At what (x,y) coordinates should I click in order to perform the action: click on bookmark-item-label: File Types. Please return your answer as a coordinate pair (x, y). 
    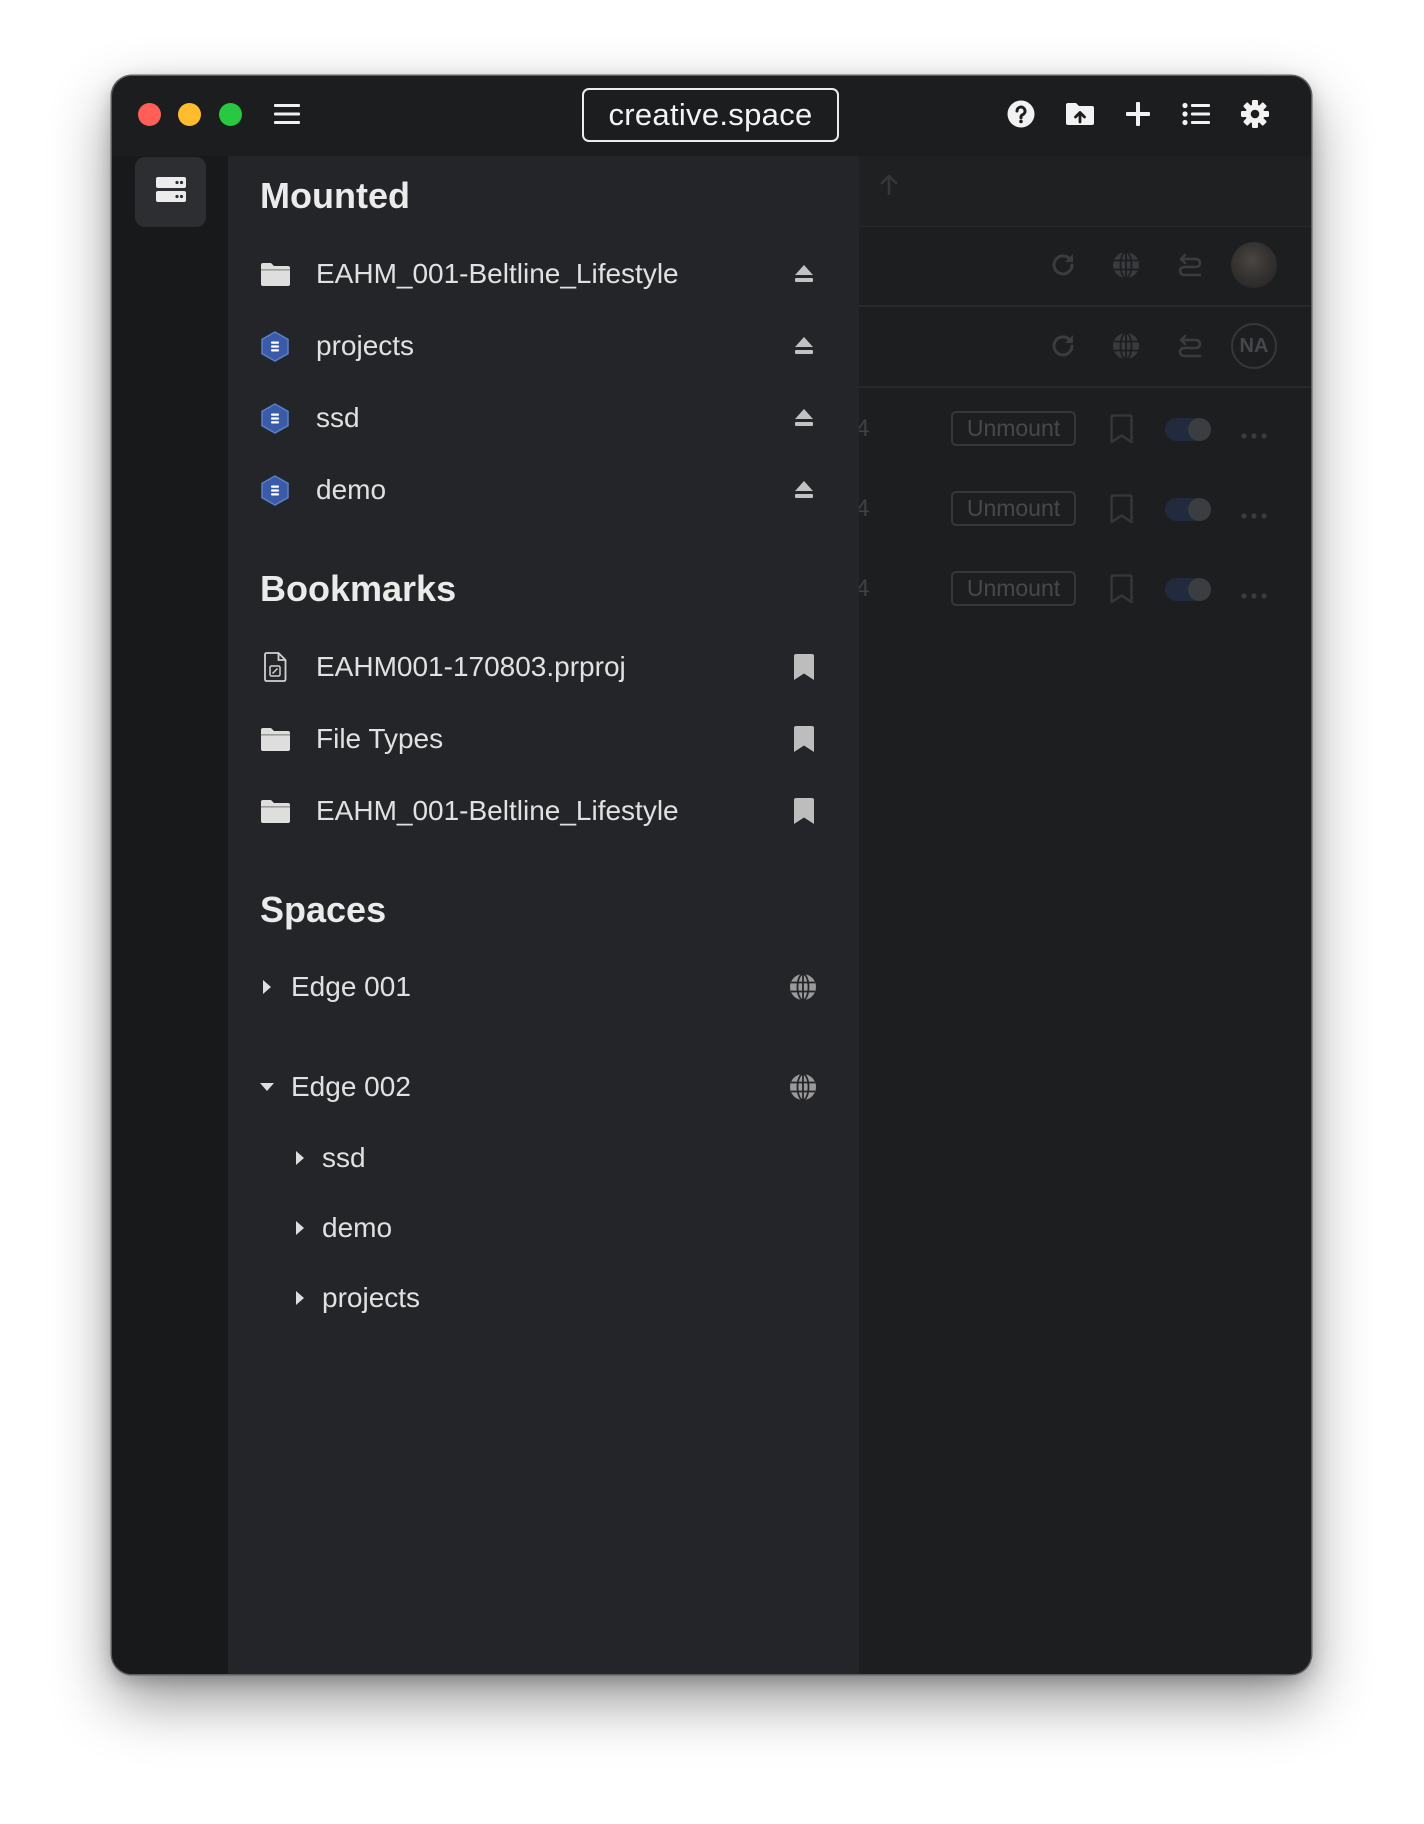
    Looking at the image, I should click on (380, 738).